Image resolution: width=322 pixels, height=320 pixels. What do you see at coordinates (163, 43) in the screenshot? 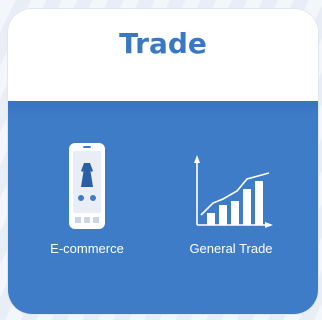
I see `card-title: Trade` at bounding box center [163, 43].